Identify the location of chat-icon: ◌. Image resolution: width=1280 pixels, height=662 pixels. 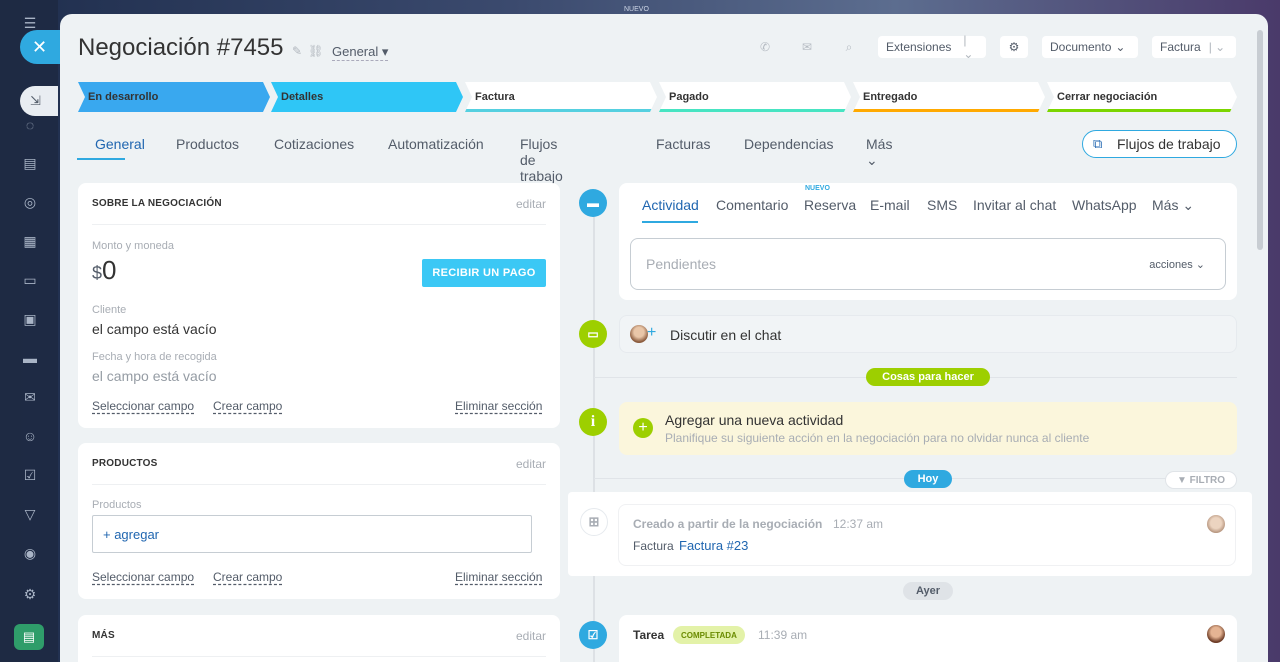
(30, 125).